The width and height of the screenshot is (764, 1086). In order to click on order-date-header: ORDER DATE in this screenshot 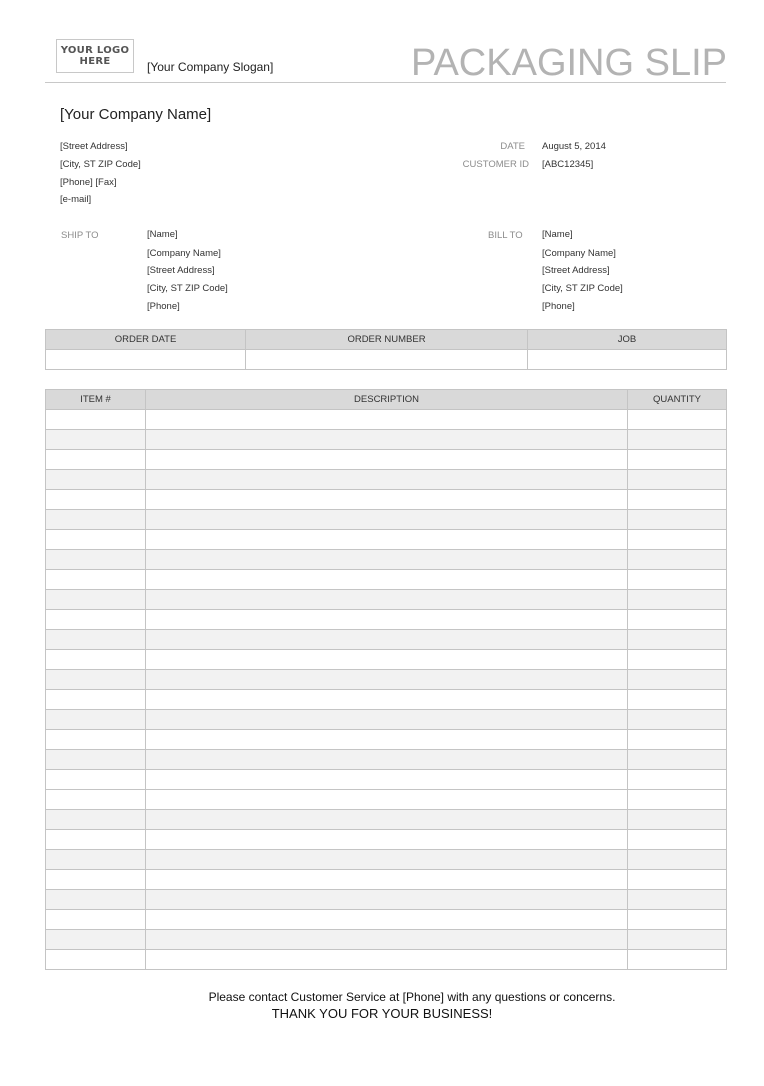, I will do `click(145, 339)`.